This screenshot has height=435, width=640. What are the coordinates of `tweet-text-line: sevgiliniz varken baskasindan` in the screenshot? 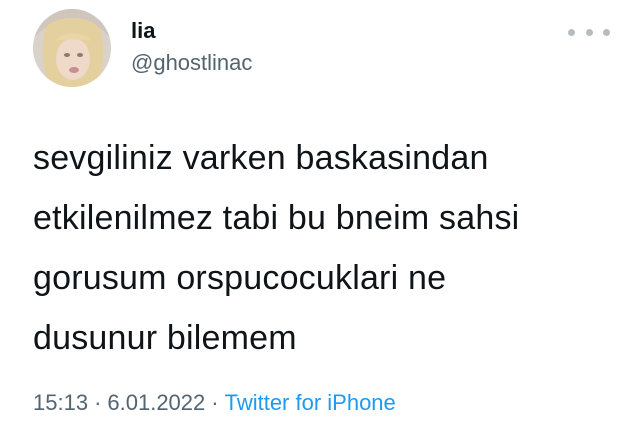 It's located at (261, 158).